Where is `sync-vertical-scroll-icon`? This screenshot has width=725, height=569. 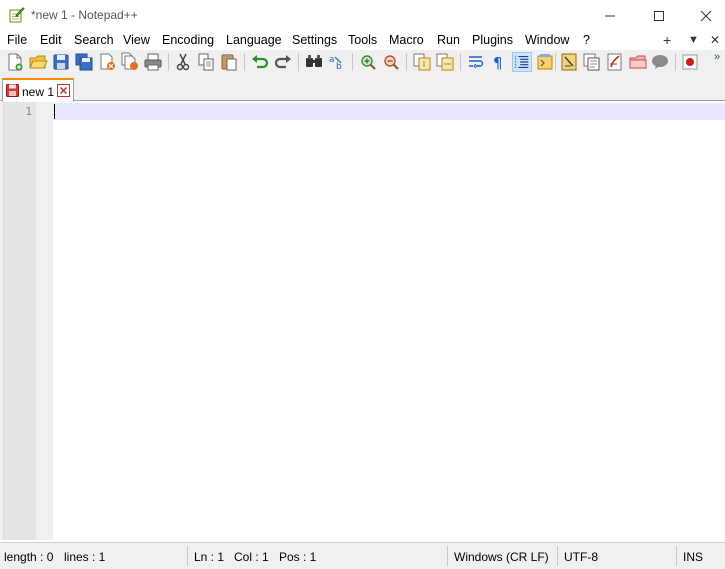
sync-vertical-scroll-icon is located at coordinates (422, 62).